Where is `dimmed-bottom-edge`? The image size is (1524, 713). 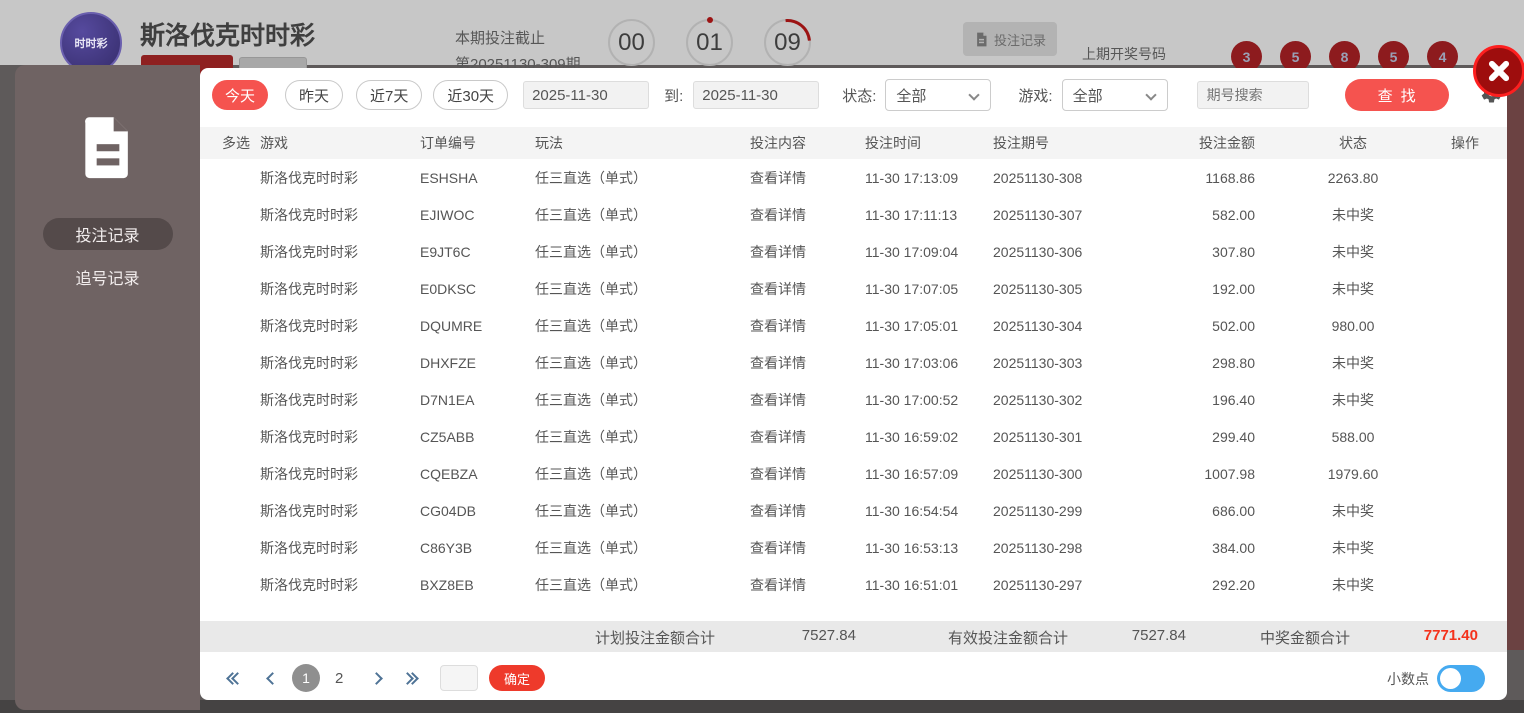
dimmed-bottom-edge is located at coordinates (762, 706).